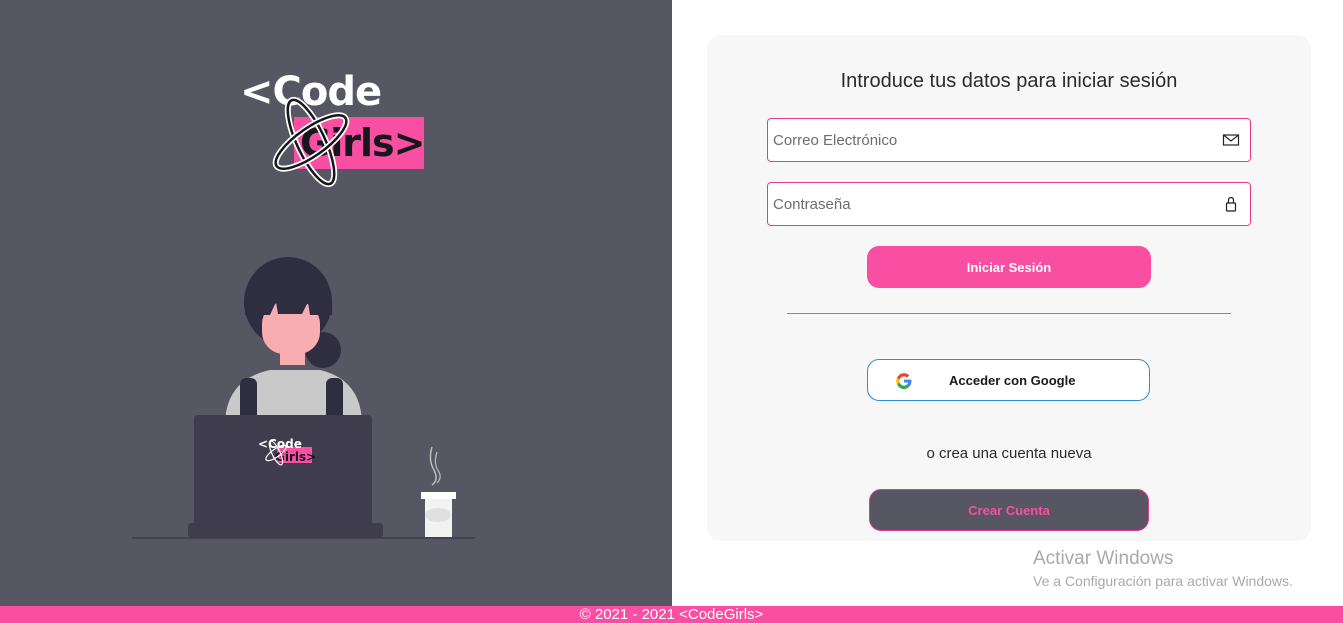  What do you see at coordinates (311, 142) in the screenshot?
I see `atom-icon` at bounding box center [311, 142].